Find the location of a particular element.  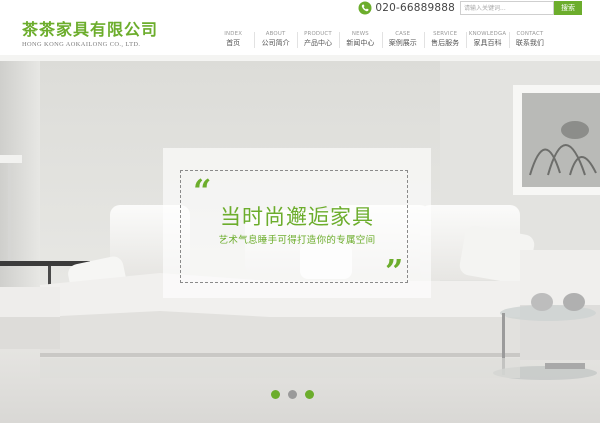

nav-label-en: KNOWLEDGA is located at coordinates (487, 34).